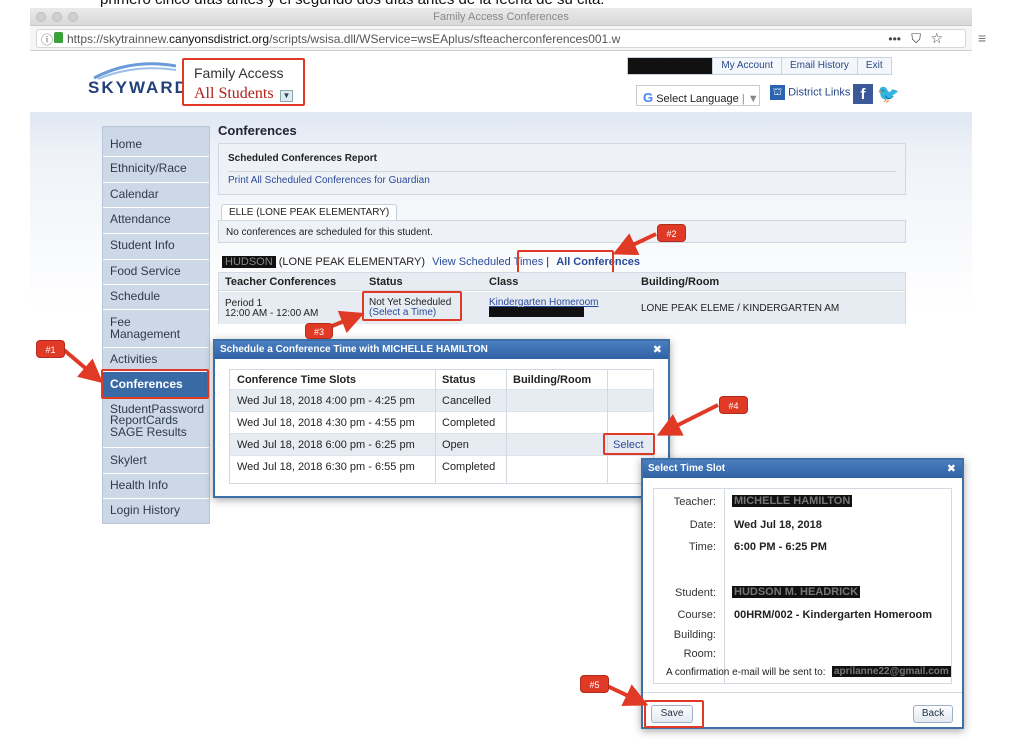 The height and width of the screenshot is (745, 1024). Describe the element at coordinates (594, 684) in the screenshot. I see `callout-5: #5` at that location.